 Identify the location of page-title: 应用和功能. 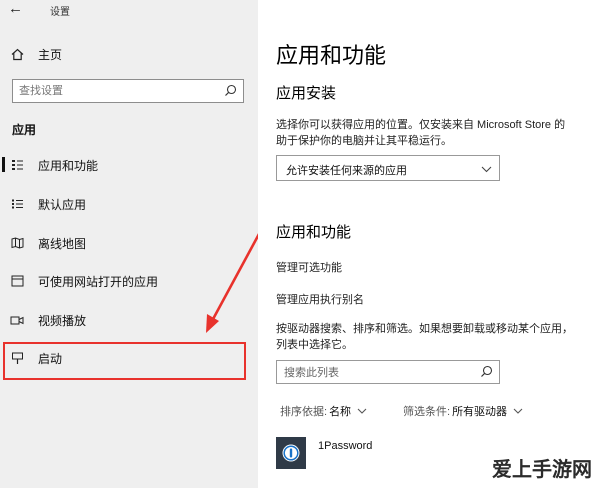
(331, 55).